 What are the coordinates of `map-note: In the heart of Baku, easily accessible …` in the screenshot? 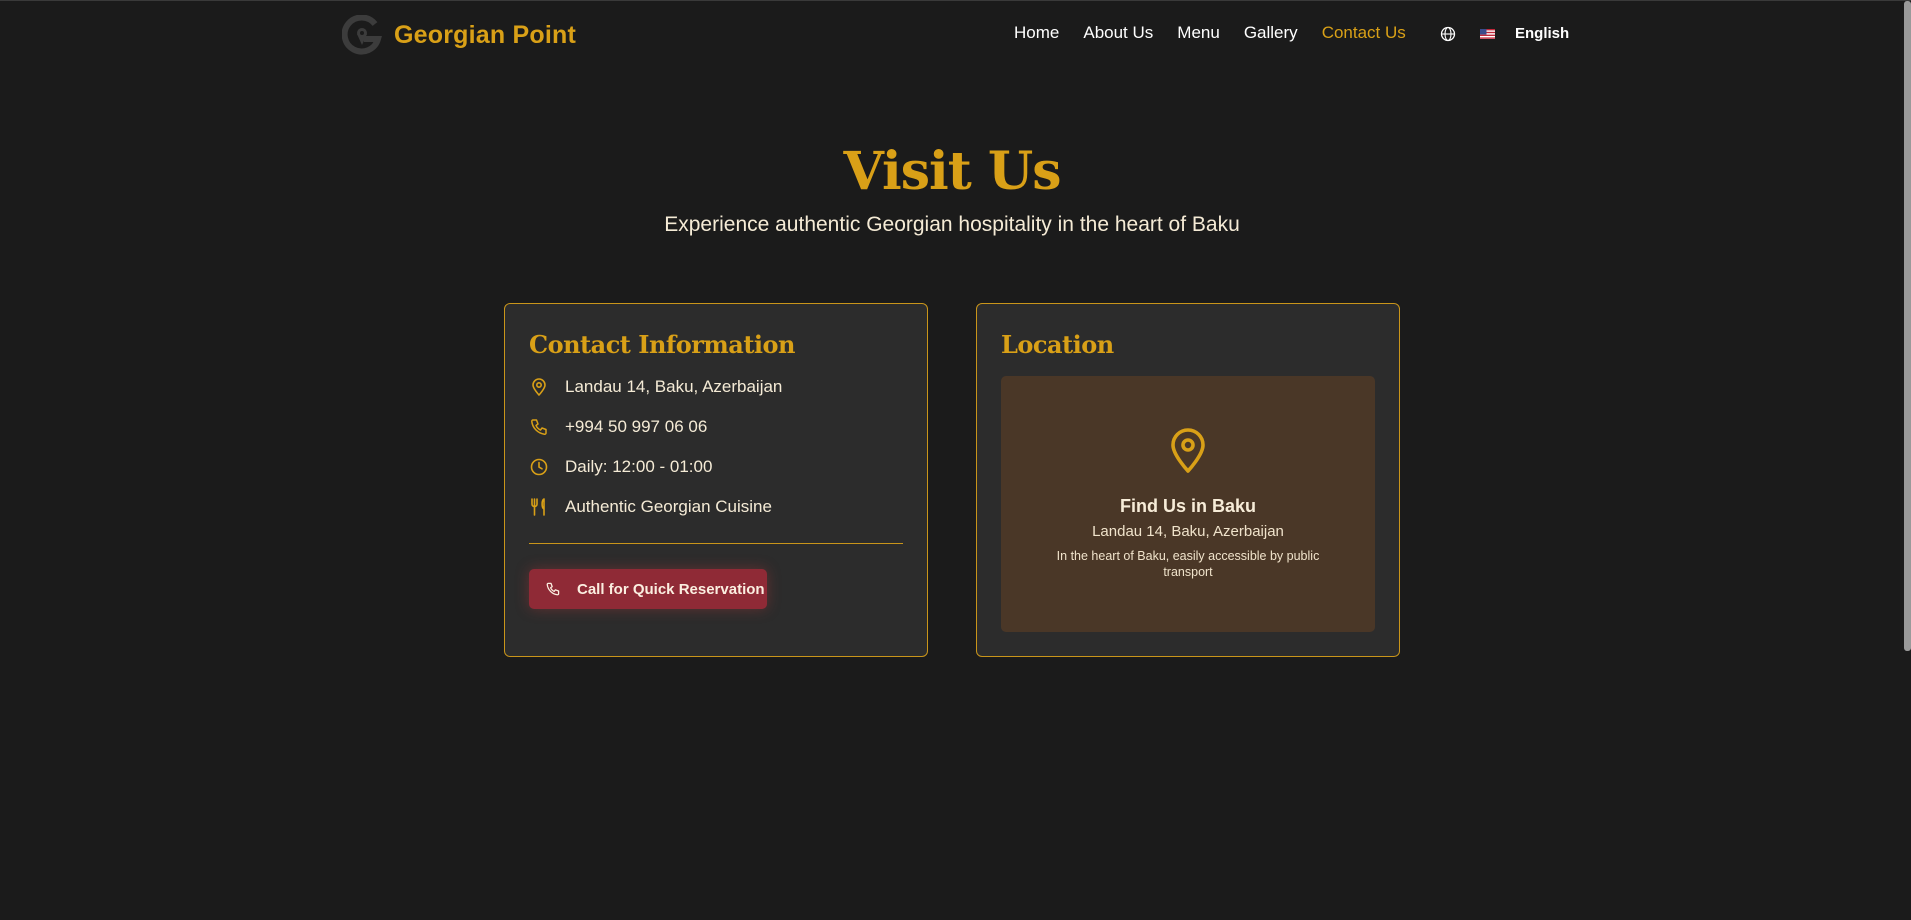 It's located at (1188, 564).